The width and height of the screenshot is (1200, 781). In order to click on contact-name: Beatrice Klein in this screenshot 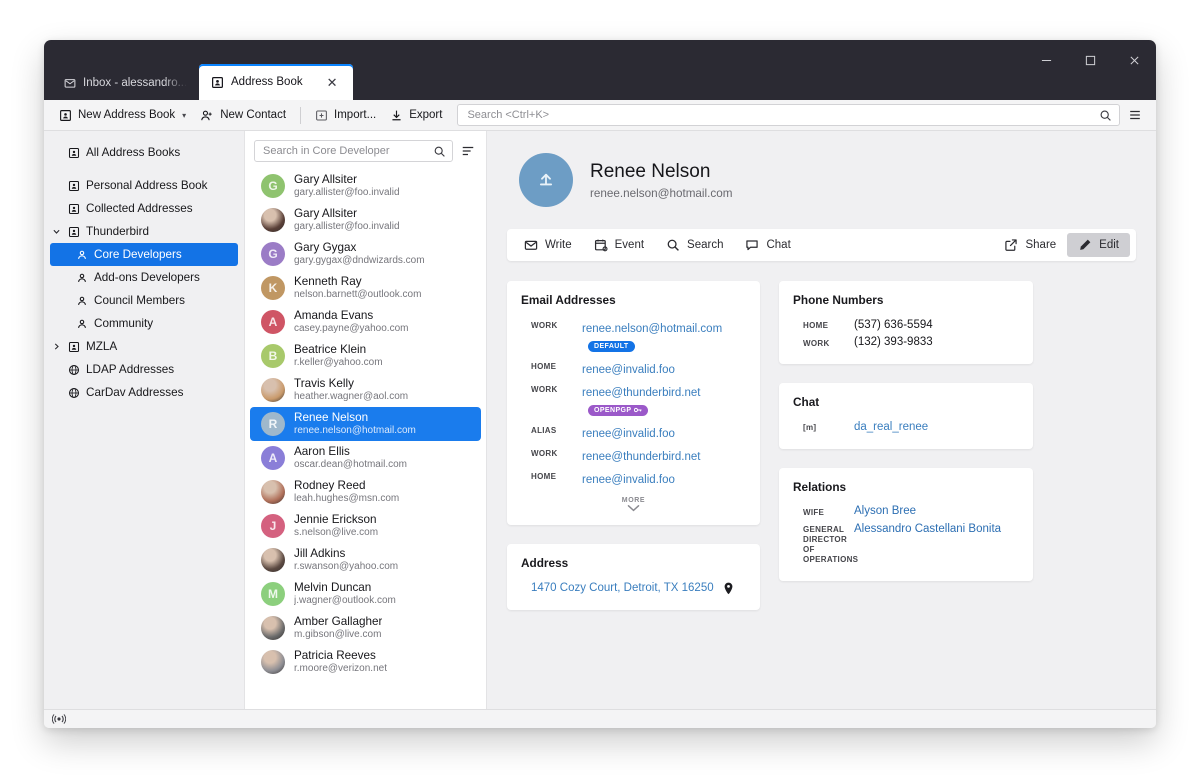, I will do `click(330, 350)`.